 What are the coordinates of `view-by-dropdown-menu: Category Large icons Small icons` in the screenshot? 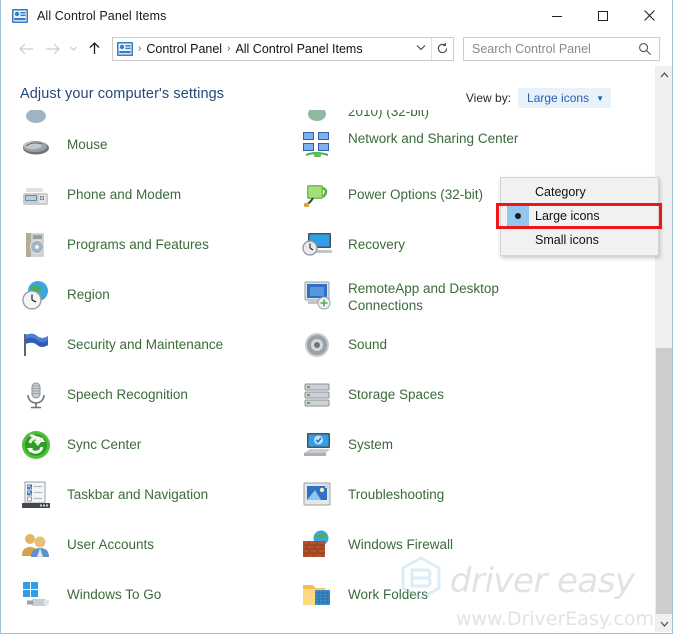 It's located at (579, 216).